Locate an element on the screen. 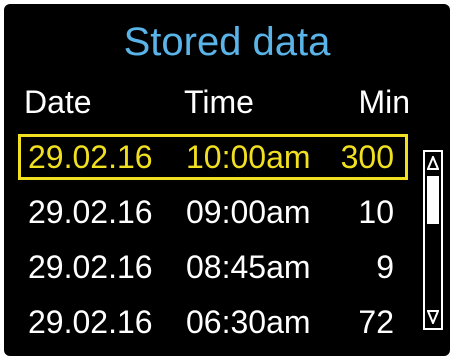 The image size is (456, 362). row-min: 10 is located at coordinates (376, 212).